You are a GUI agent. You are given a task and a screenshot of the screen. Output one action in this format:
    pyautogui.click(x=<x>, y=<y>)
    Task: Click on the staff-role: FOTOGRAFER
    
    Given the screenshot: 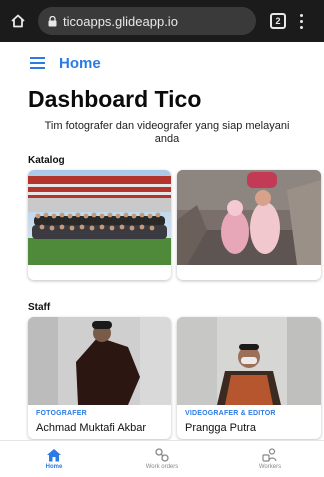 What is the action you would take?
    pyautogui.click(x=61, y=413)
    